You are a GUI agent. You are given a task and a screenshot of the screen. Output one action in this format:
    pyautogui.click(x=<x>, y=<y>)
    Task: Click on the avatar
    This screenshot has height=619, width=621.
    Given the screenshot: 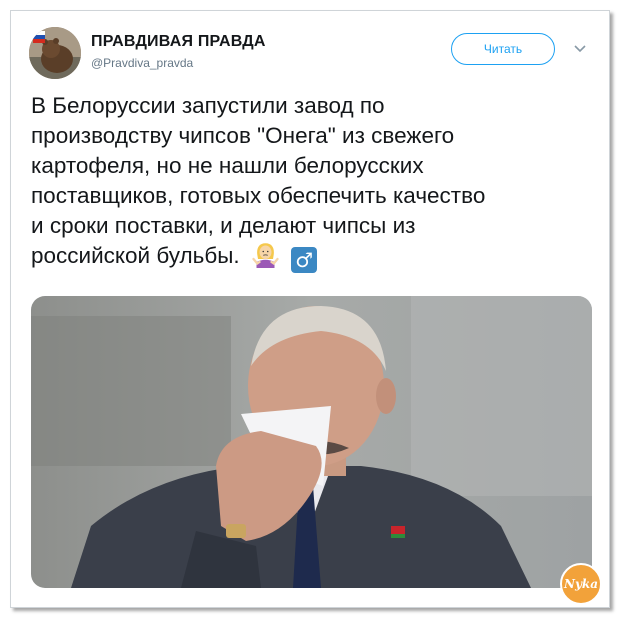 What is the action you would take?
    pyautogui.click(x=55, y=53)
    